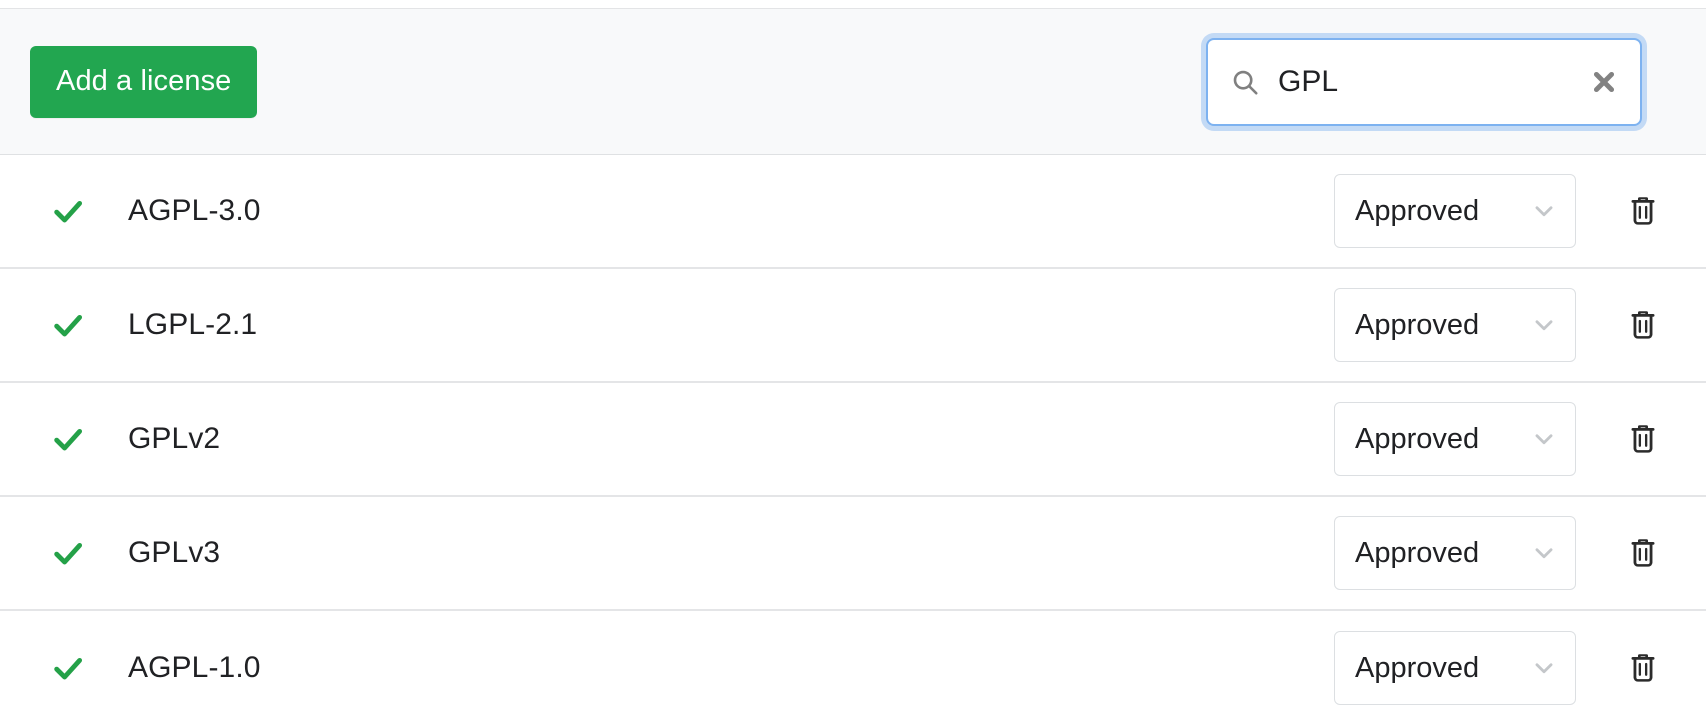  What do you see at coordinates (174, 552) in the screenshot?
I see `license-name: GPLv3` at bounding box center [174, 552].